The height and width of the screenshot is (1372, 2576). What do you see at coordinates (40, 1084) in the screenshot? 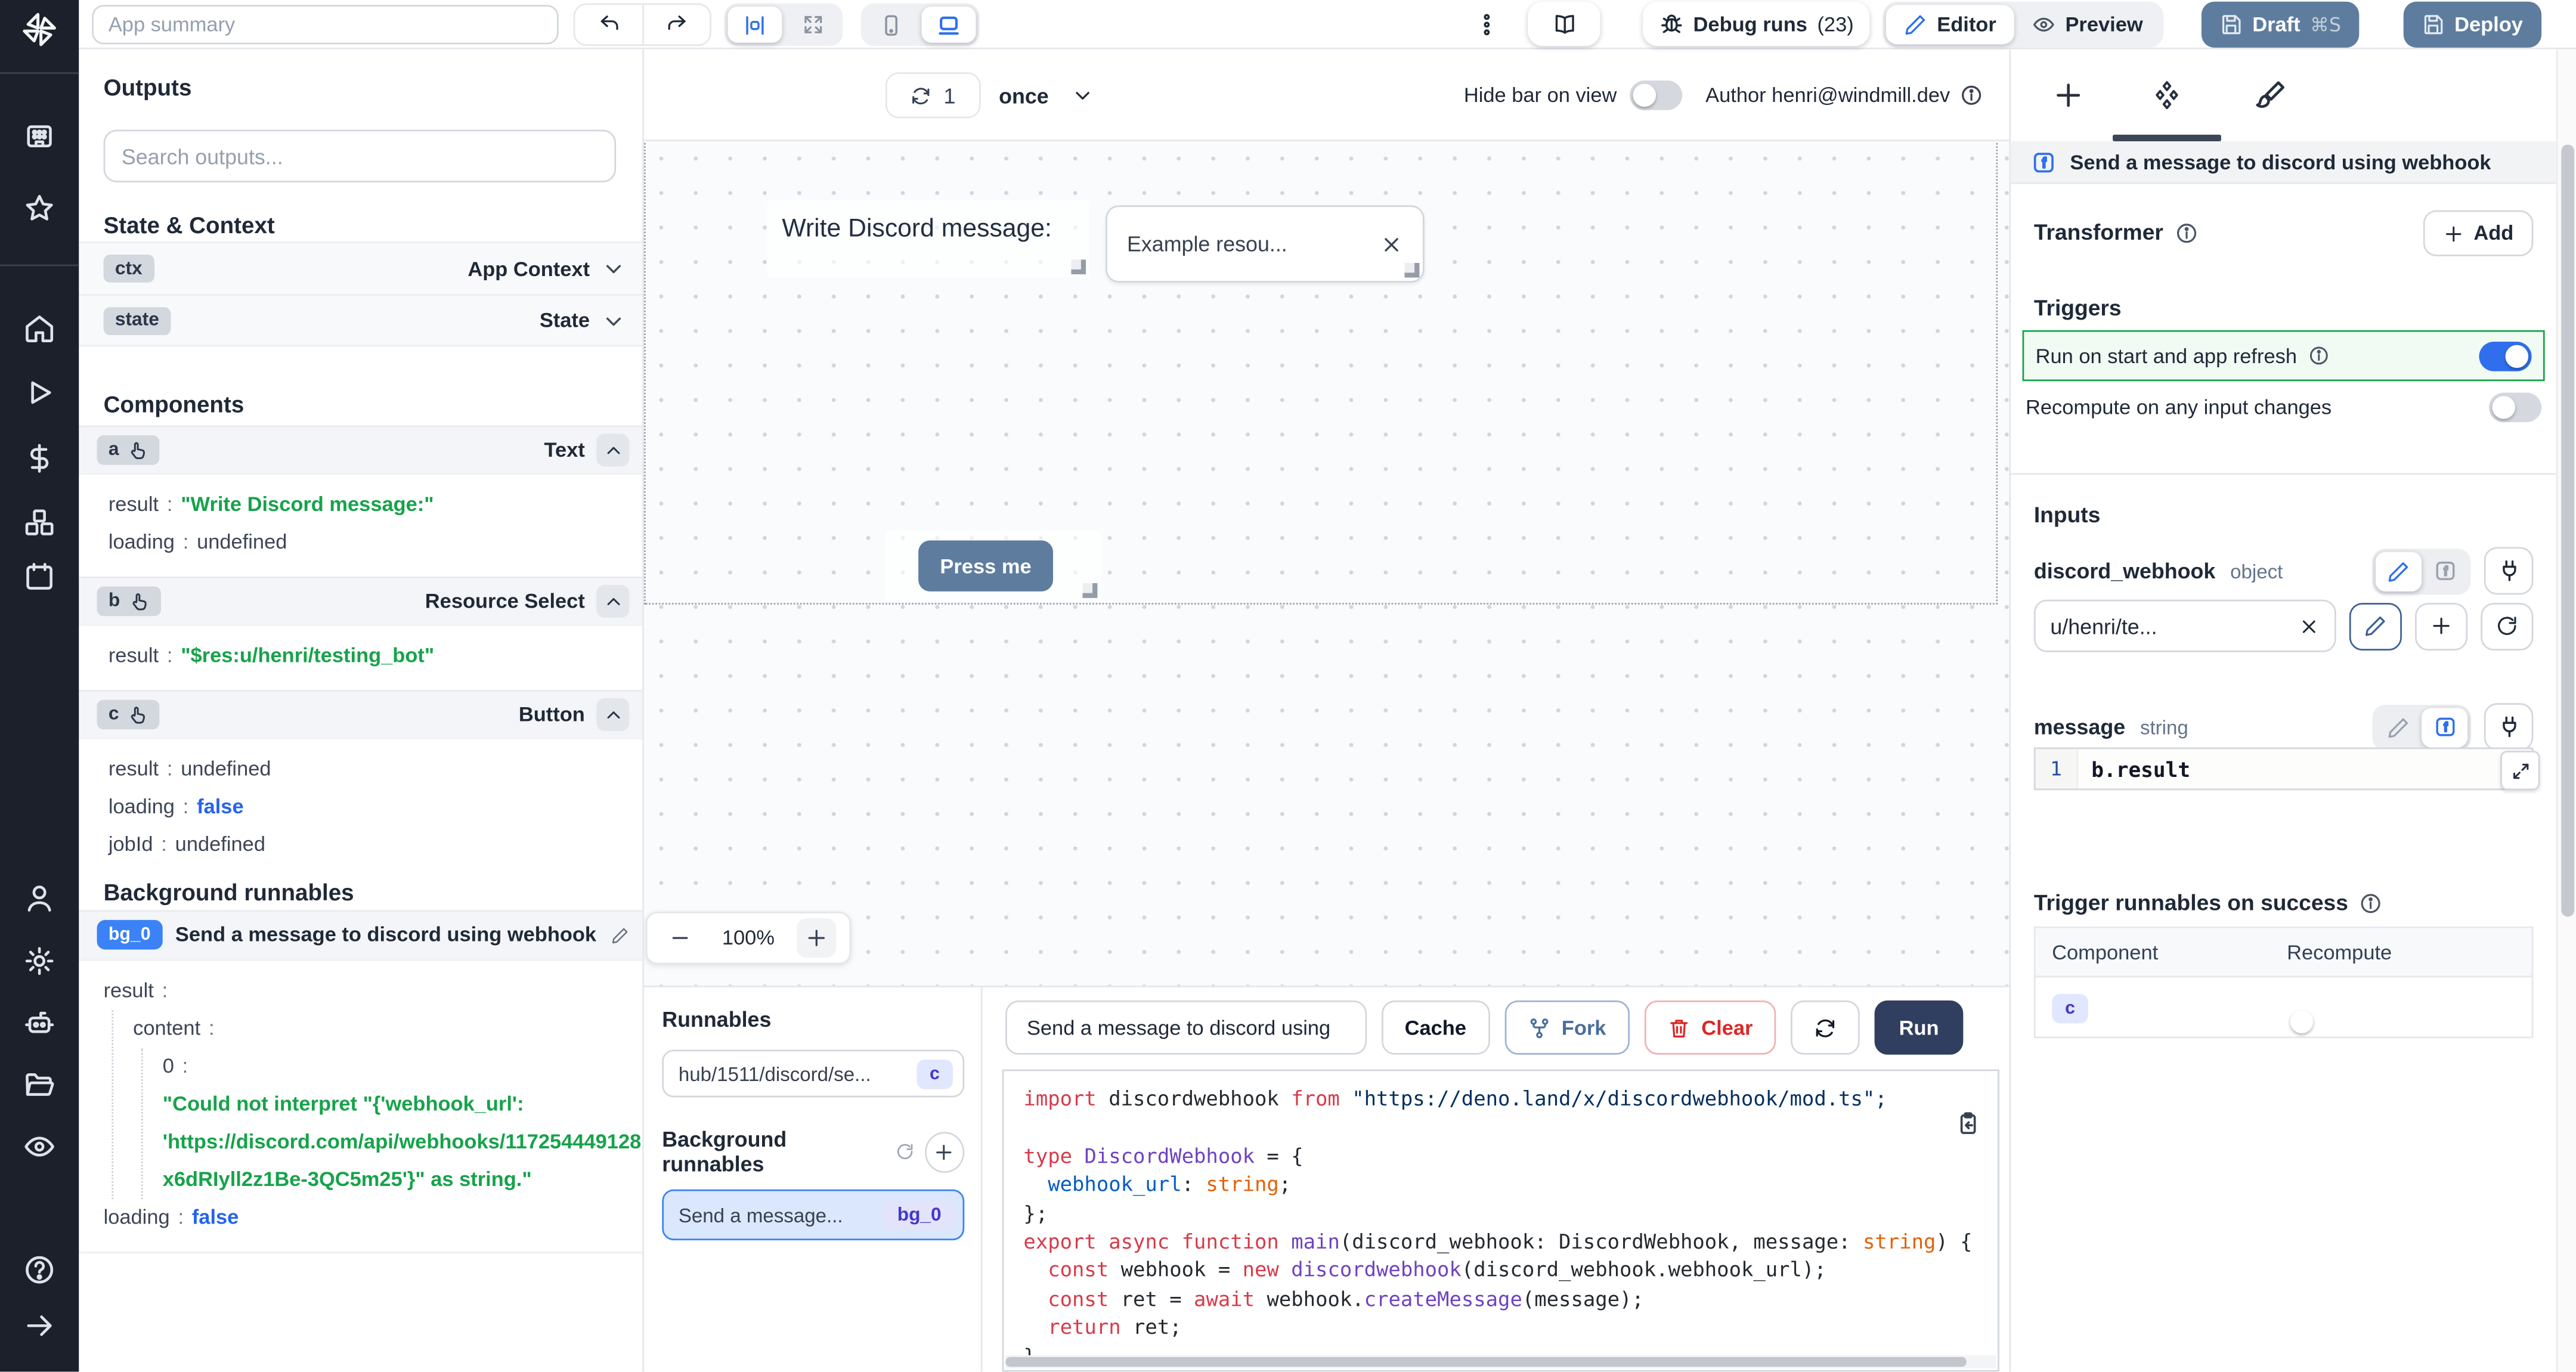
I see `folders-icon` at bounding box center [40, 1084].